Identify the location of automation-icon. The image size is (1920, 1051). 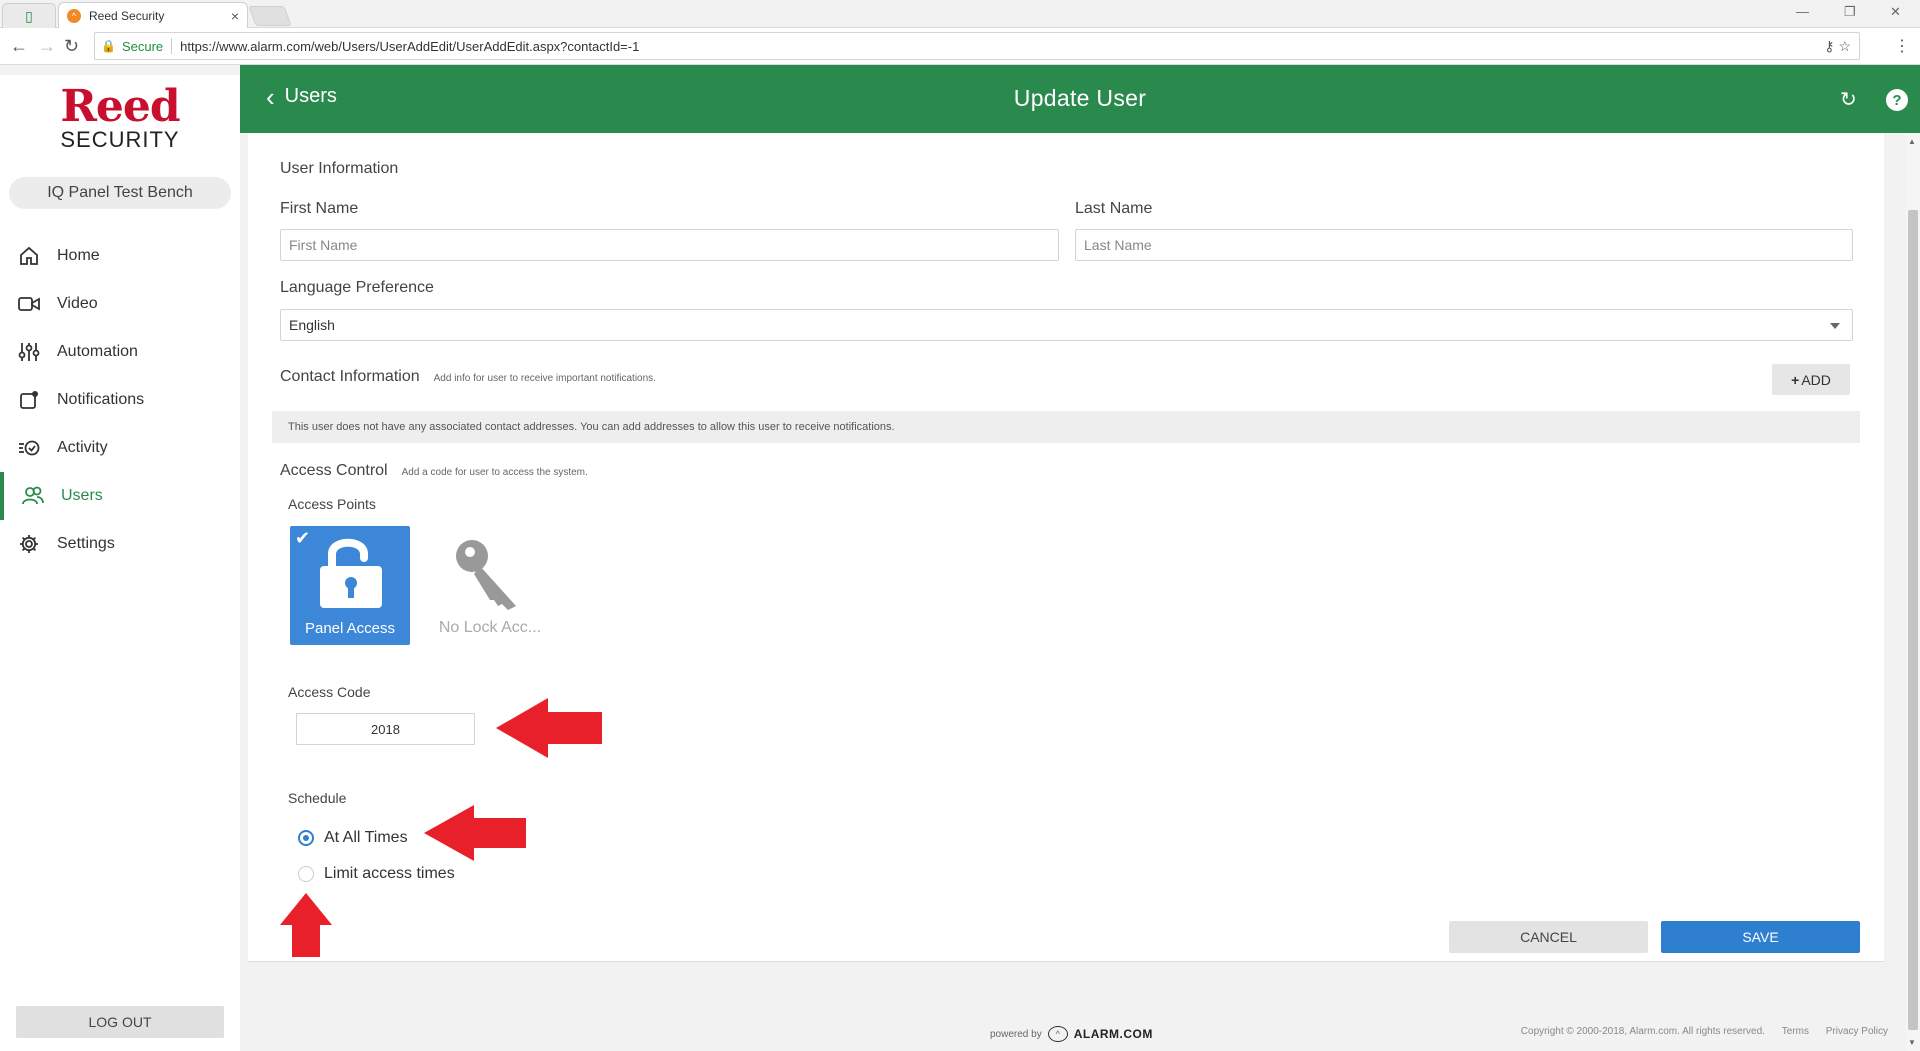
(29, 352).